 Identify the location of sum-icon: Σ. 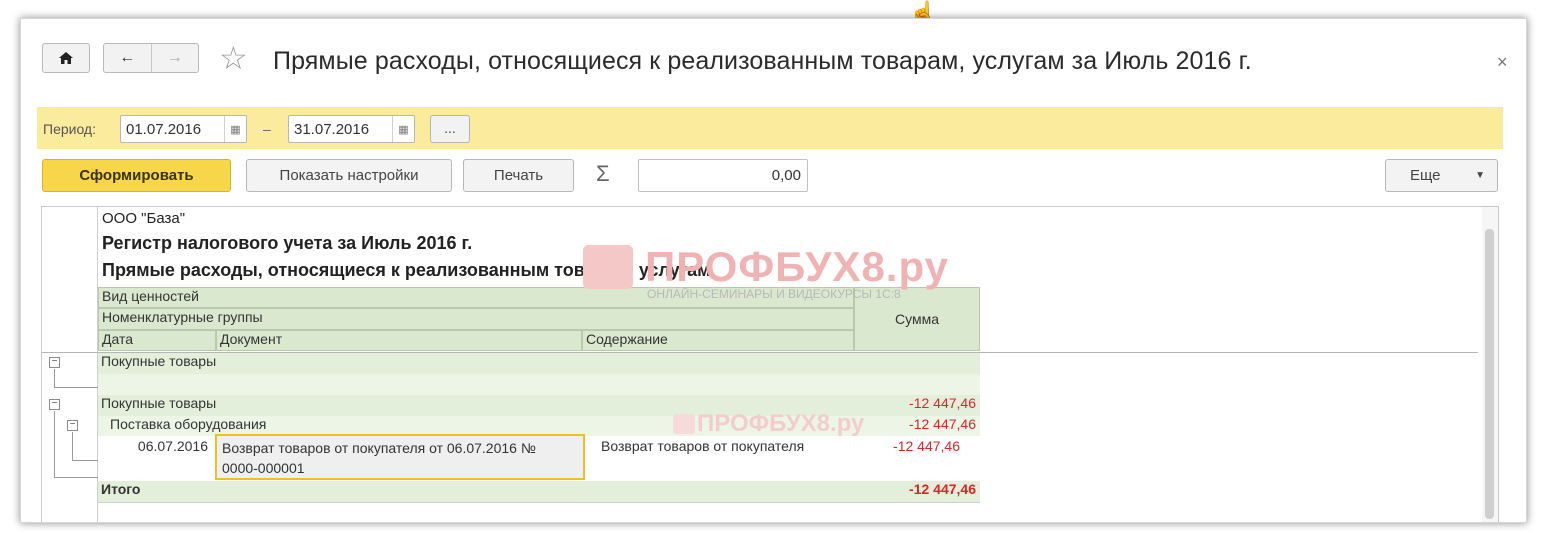
(603, 173).